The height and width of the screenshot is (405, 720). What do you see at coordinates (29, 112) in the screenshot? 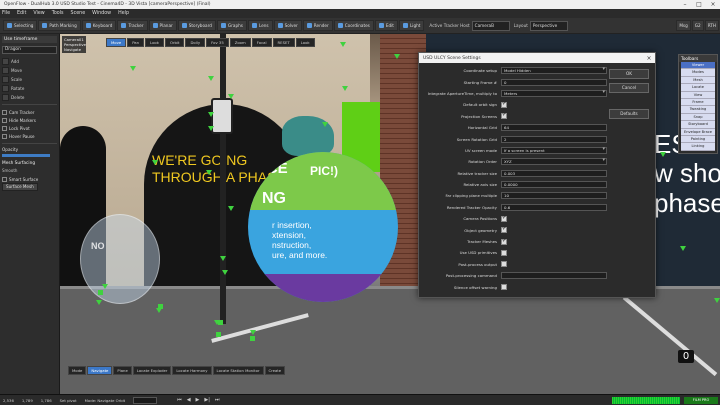
I see `check-cam-tracker: Cam Tracker` at bounding box center [29, 112].